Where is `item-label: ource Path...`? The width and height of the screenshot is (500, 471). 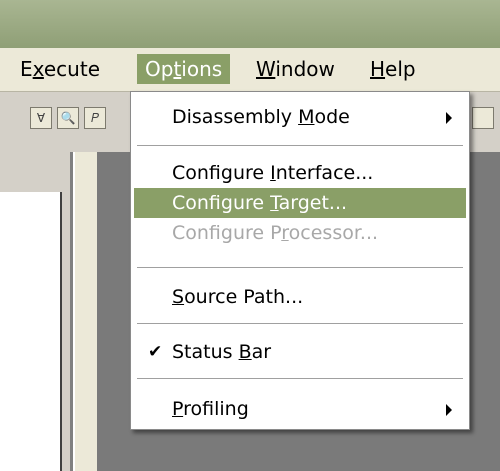
item-label: ource Path... is located at coordinates (244, 297).